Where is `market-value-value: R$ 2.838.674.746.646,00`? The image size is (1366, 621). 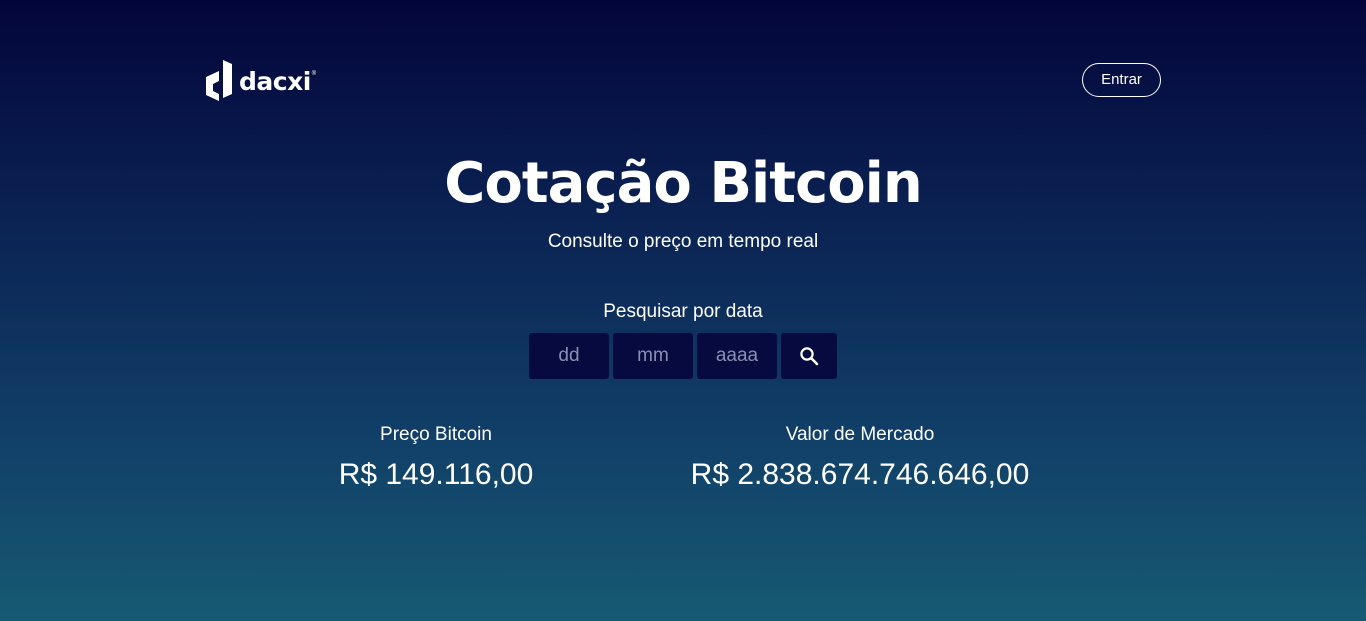
market-value-value: R$ 2.838.674.746.646,00 is located at coordinates (860, 474).